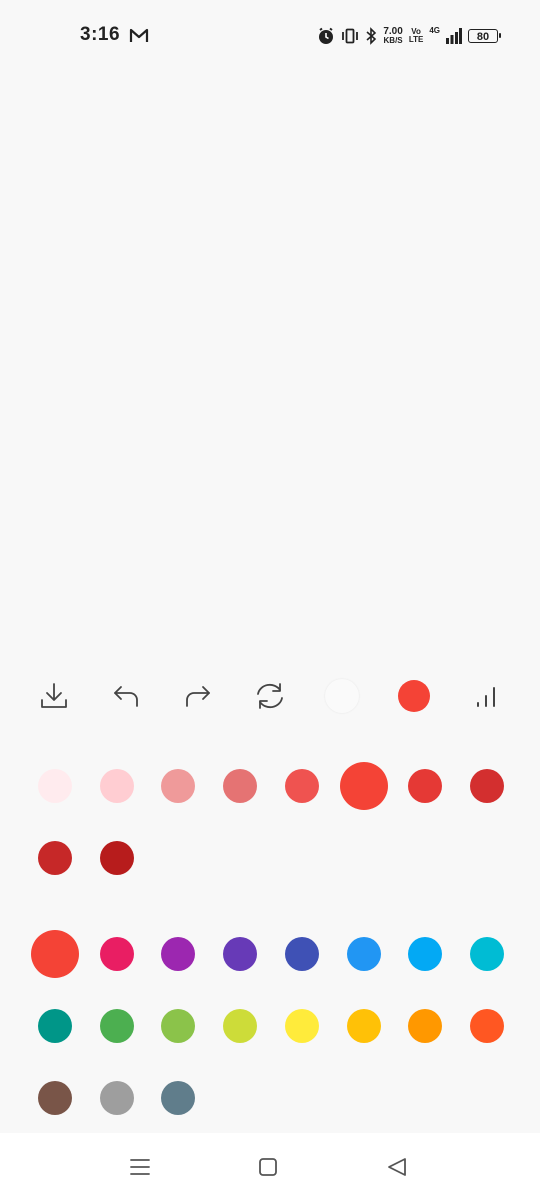 The width and height of the screenshot is (540, 1200). I want to click on undo-button, so click(126, 696).